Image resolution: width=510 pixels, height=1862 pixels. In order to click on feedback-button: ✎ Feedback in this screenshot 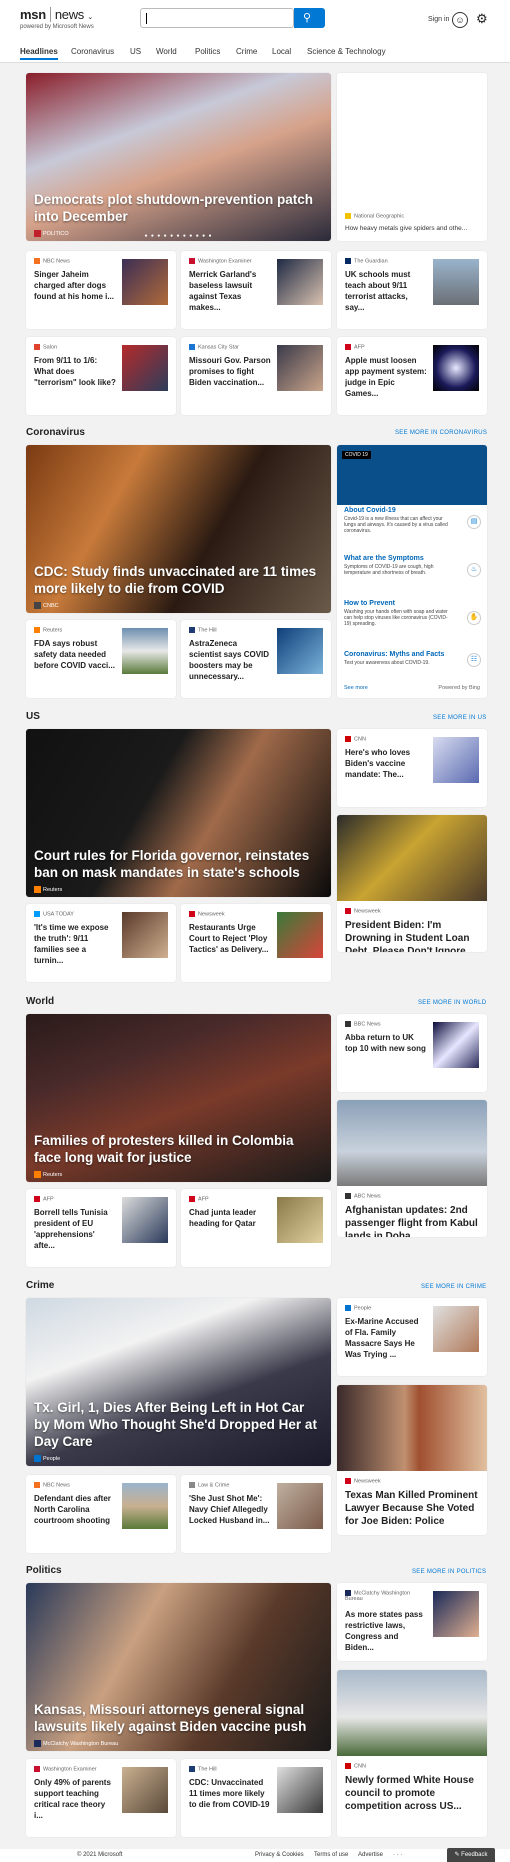, I will do `click(471, 1855)`.